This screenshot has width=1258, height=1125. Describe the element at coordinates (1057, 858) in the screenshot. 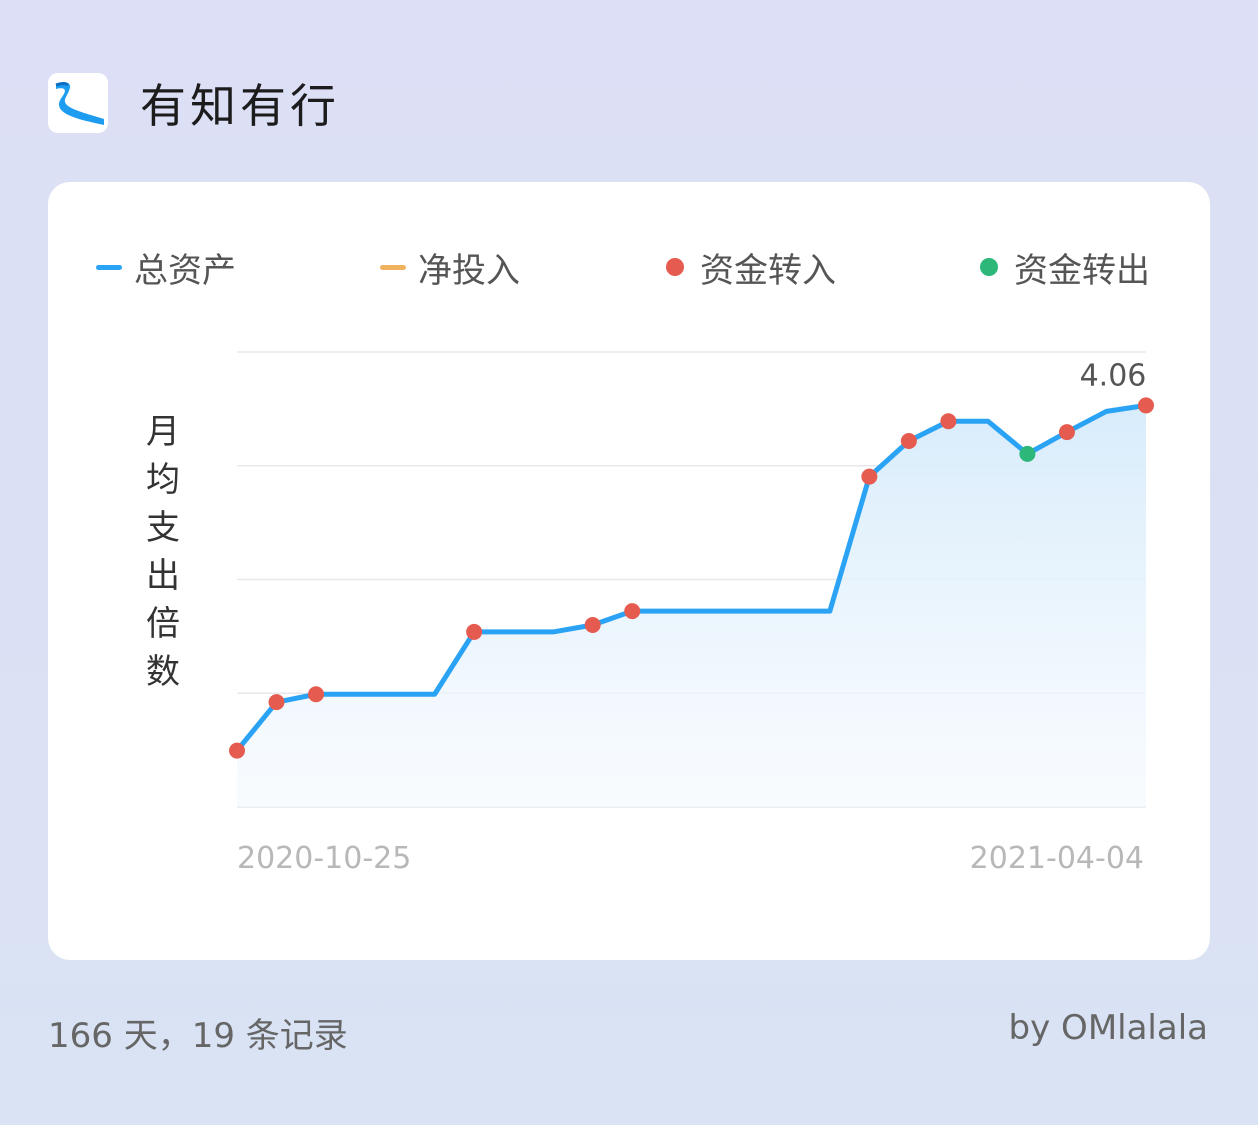

I see `x-tick-end: 2021-04-04` at that location.